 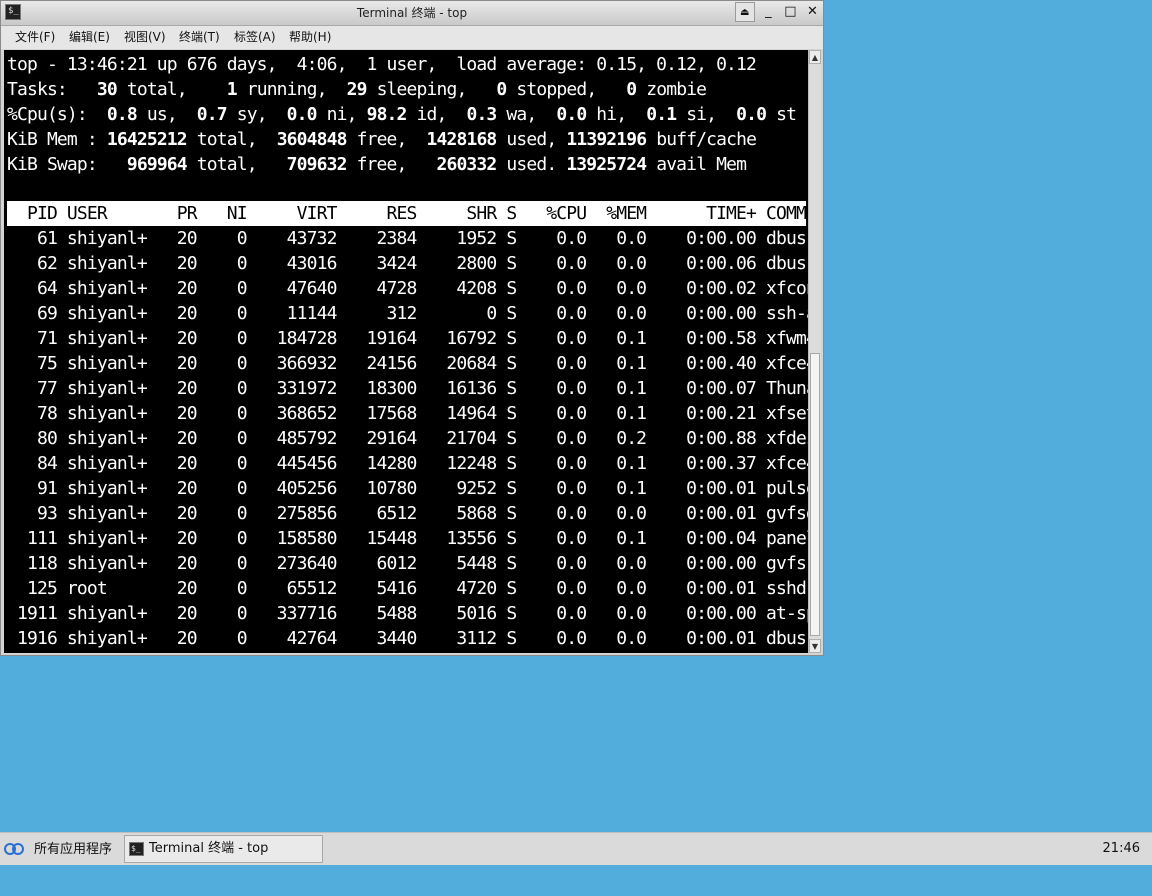 I want to click on terminal-scrollbar: ▲ ▼, so click(x=814, y=351).